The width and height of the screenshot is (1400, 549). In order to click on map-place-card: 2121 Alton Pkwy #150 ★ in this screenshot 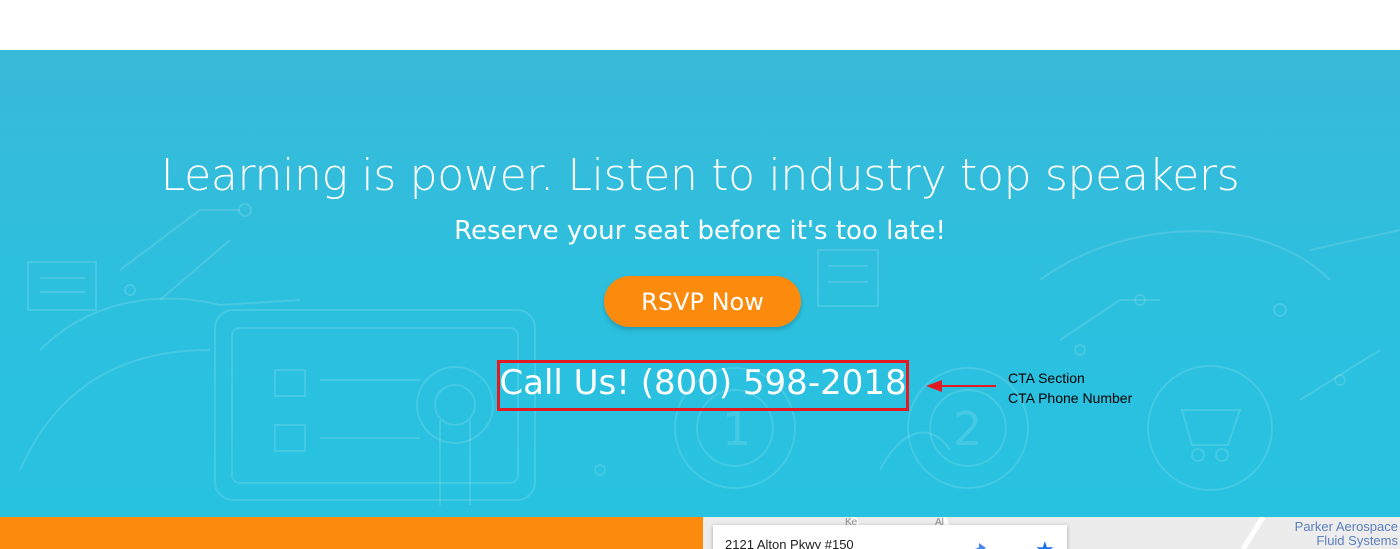, I will do `click(890, 537)`.